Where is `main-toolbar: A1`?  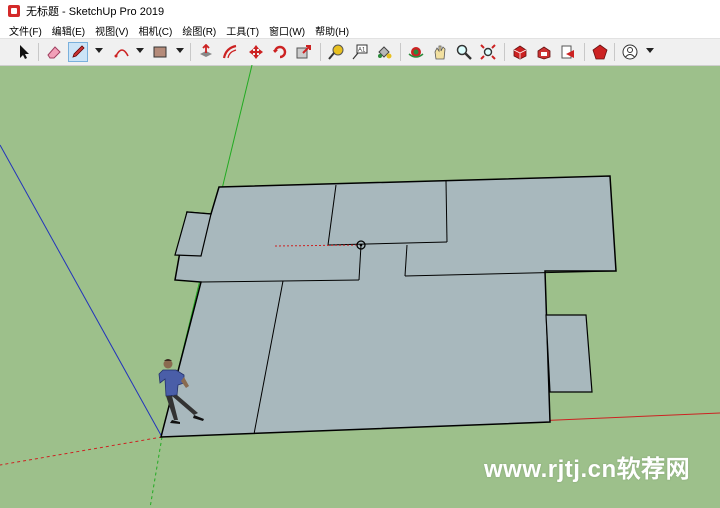 main-toolbar: A1 is located at coordinates (360, 52).